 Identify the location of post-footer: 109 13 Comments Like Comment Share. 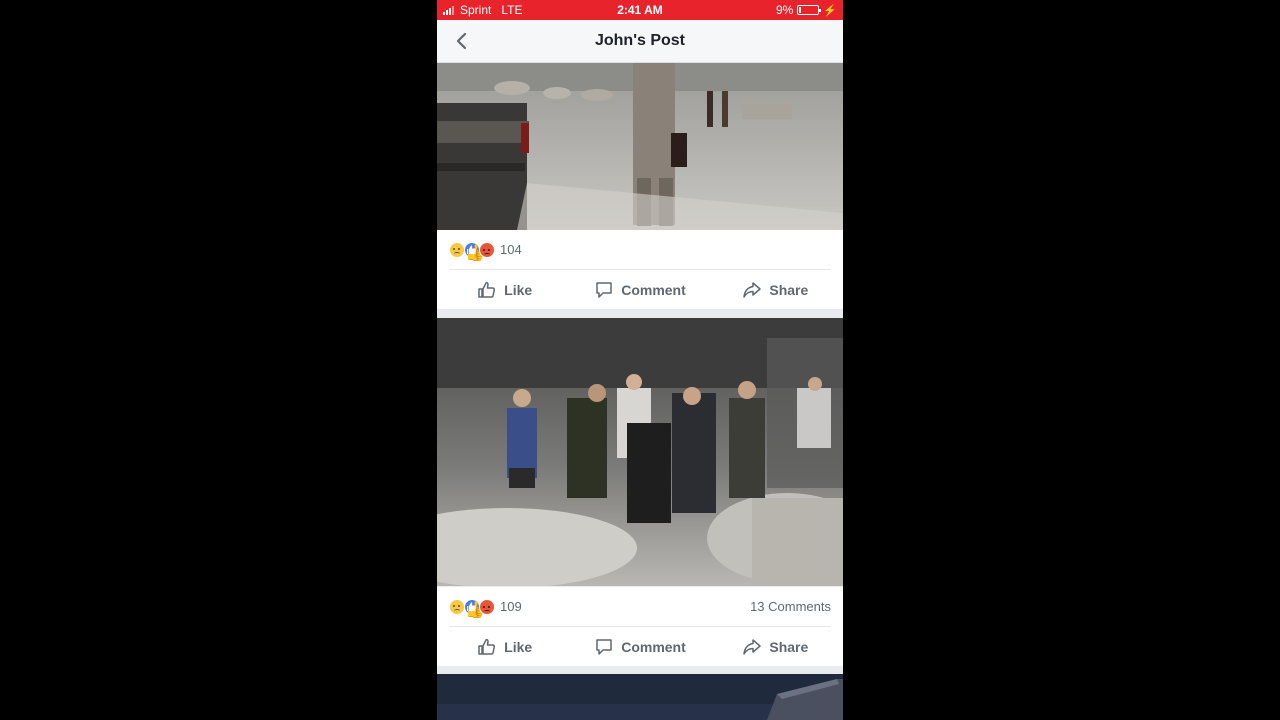
(640, 626).